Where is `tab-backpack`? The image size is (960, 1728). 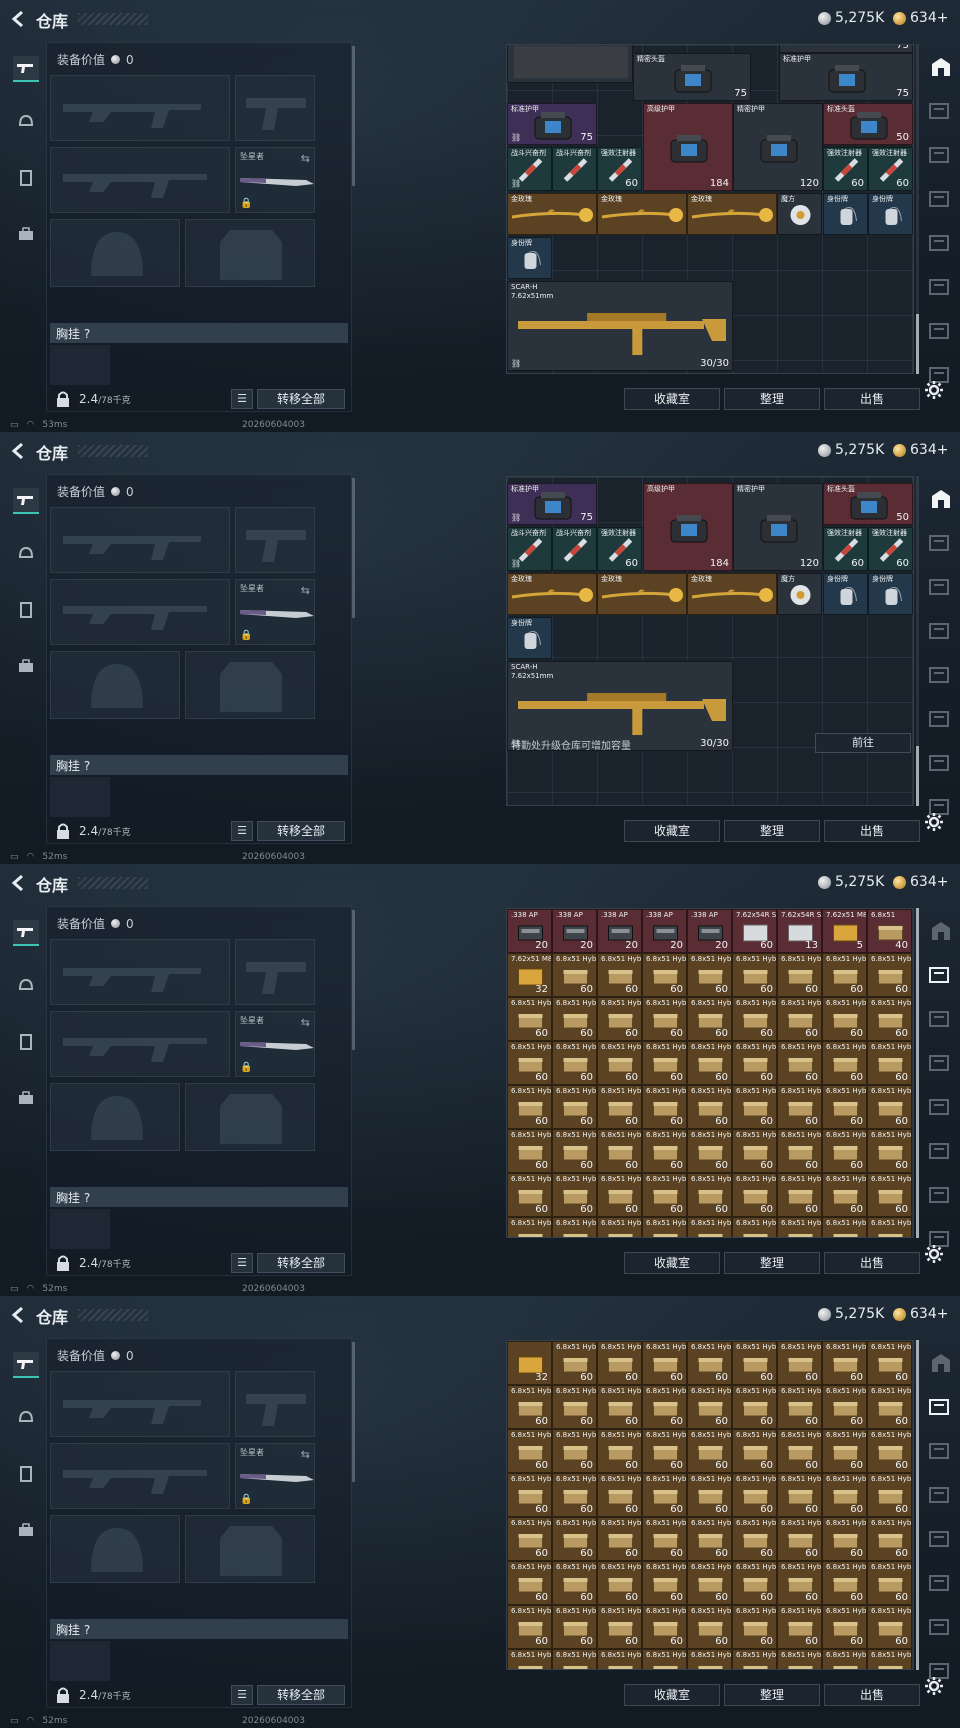 tab-backpack is located at coordinates (26, 1531).